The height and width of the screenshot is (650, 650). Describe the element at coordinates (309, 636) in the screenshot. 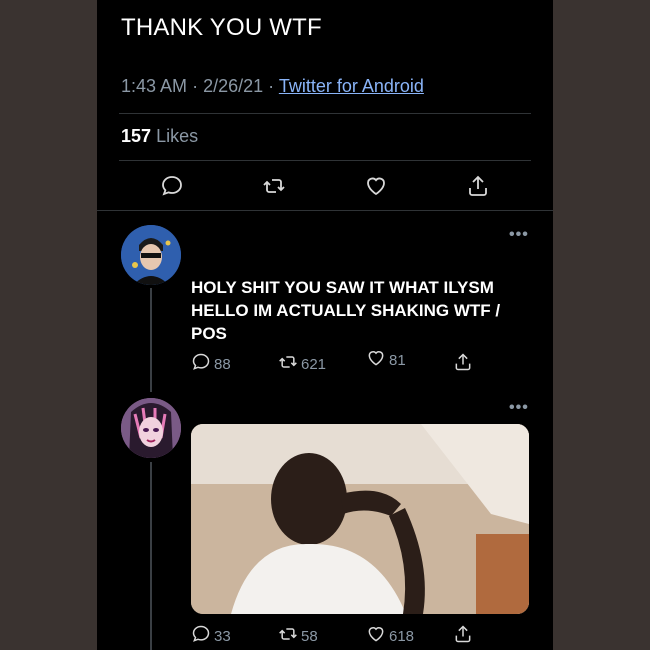

I see `retweet-count: 58` at that location.